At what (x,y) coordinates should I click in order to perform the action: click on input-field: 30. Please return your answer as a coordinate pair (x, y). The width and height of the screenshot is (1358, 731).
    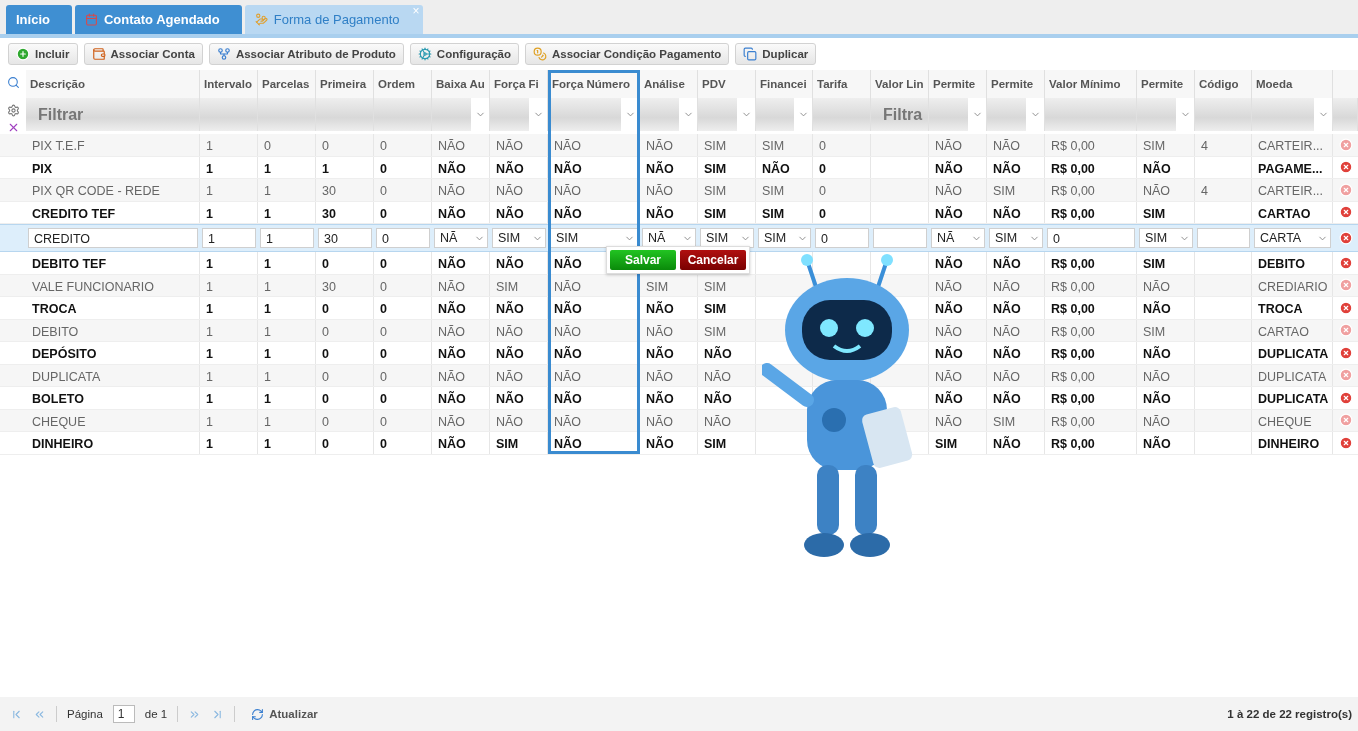
    Looking at the image, I should click on (345, 238).